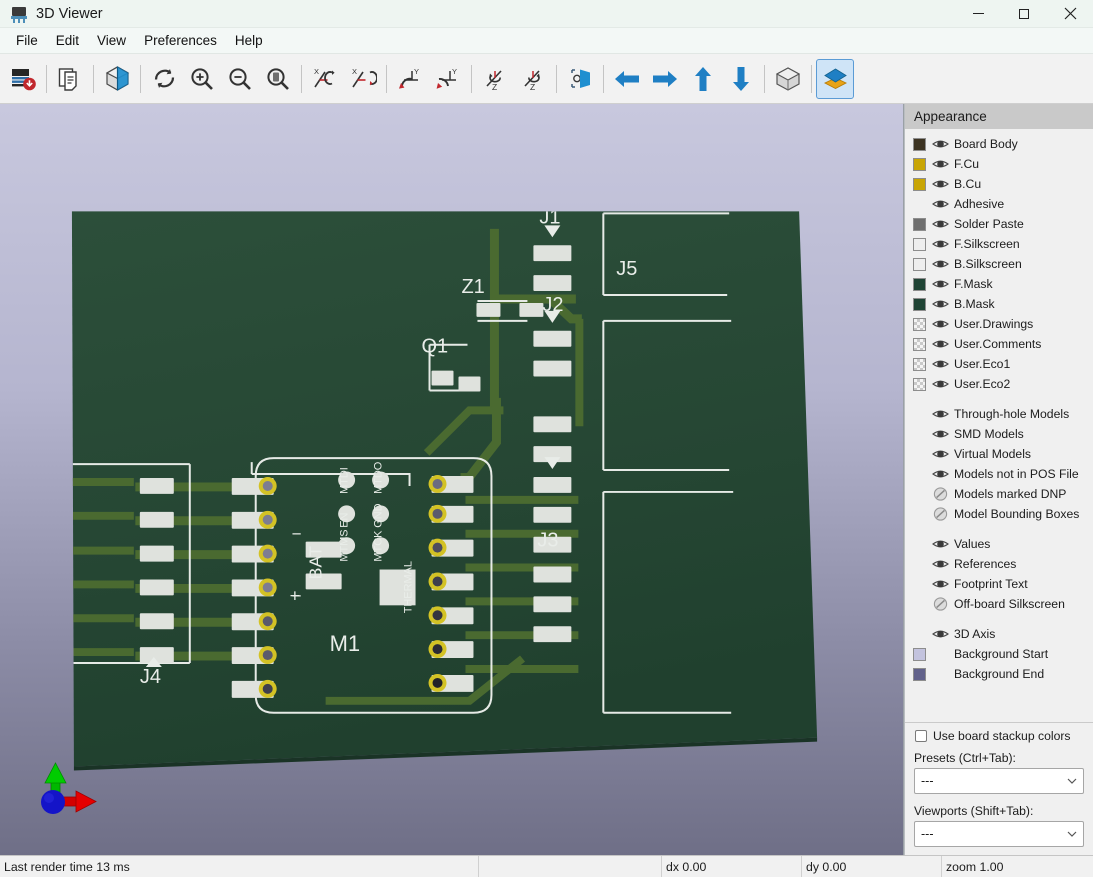 The image size is (1093, 877). What do you see at coordinates (1024, 14) in the screenshot?
I see `maximize-button` at bounding box center [1024, 14].